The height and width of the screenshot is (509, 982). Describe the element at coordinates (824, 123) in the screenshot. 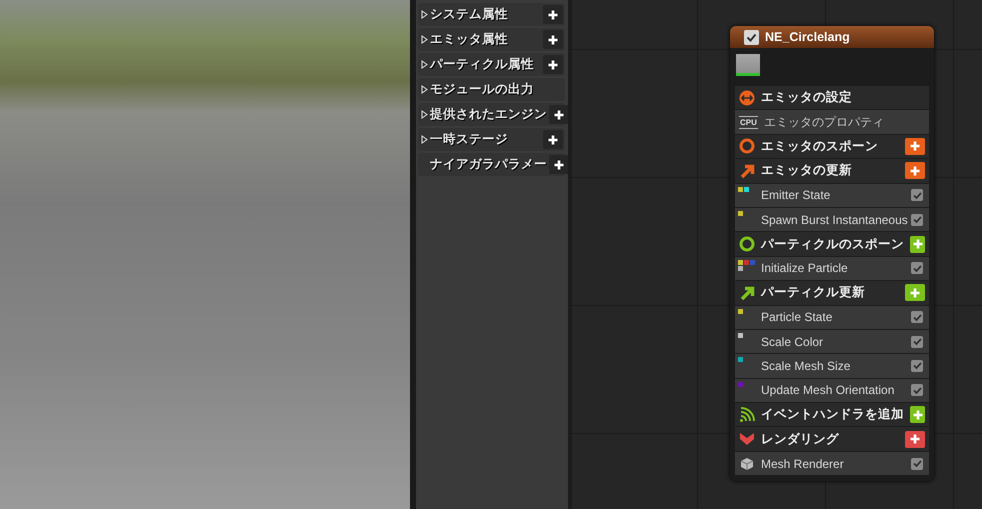

I see `property-label: エミッタのプロパティ` at that location.